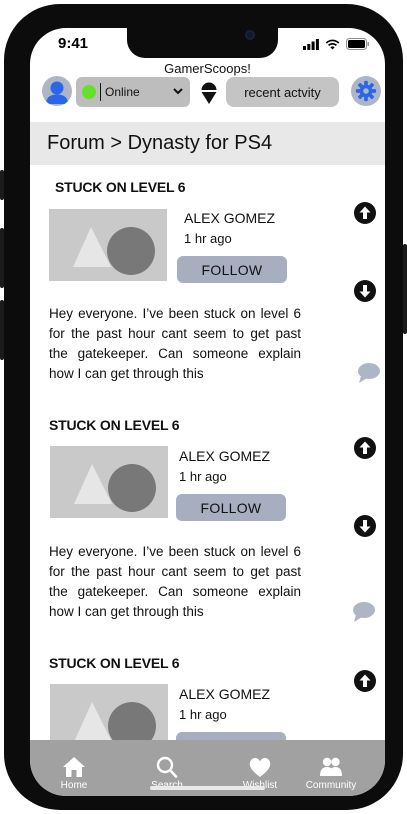 This screenshot has height=814, width=407. Describe the element at coordinates (202, 43) in the screenshot. I see `notch` at that location.